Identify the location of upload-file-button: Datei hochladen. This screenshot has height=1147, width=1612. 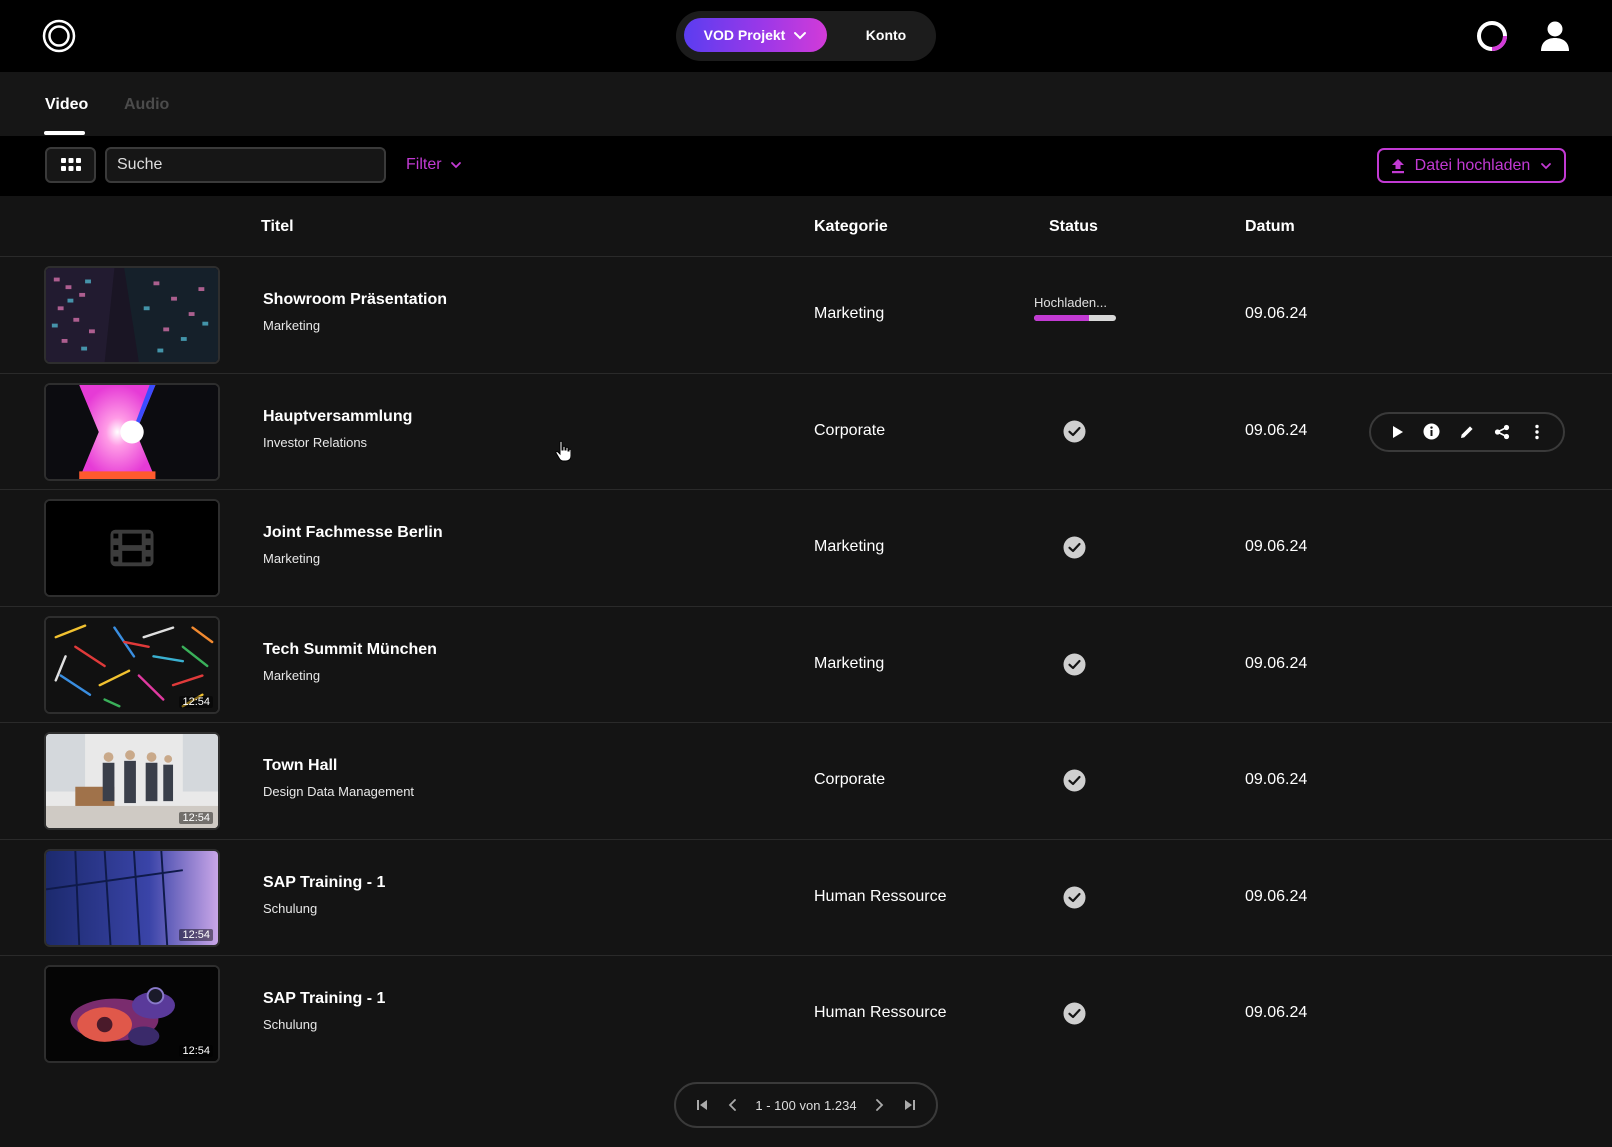
(1471, 165).